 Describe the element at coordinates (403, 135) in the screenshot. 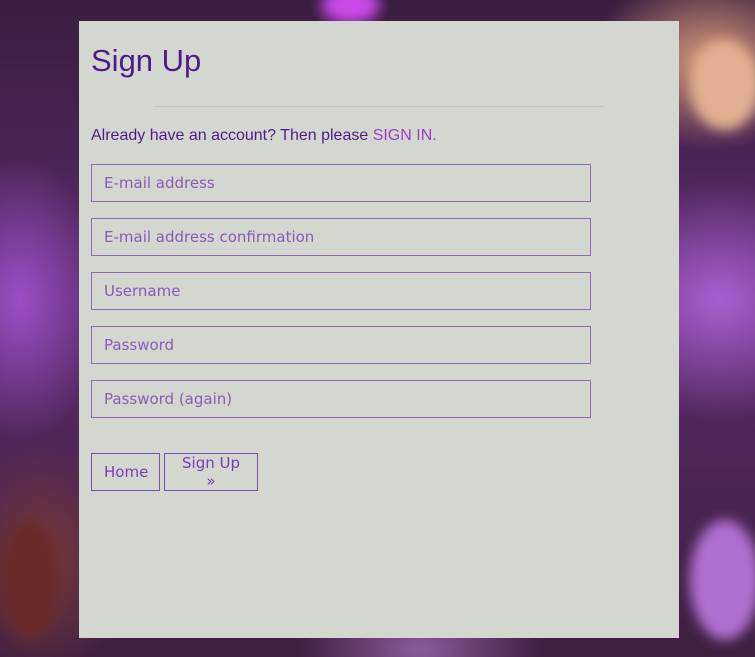

I see `signin-link: SIGN IN` at that location.